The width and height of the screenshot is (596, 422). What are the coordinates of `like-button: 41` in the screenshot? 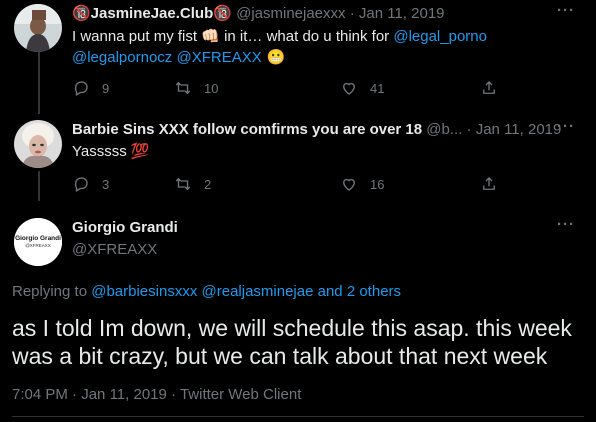 It's located at (362, 88).